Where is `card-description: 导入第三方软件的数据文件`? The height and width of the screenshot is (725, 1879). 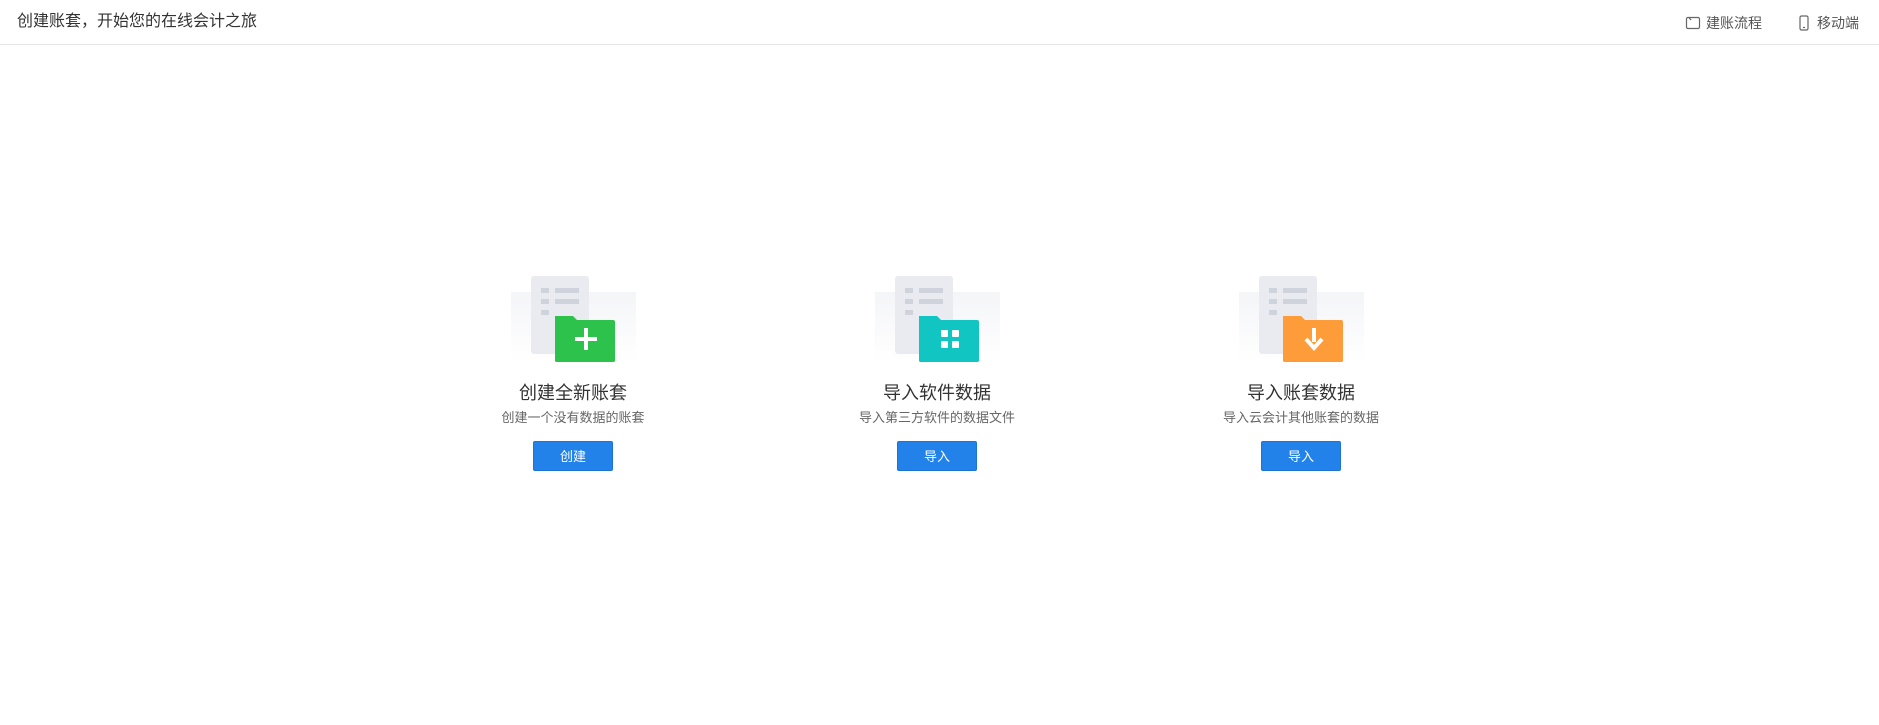 card-description: 导入第三方软件的数据文件 is located at coordinates (936, 417).